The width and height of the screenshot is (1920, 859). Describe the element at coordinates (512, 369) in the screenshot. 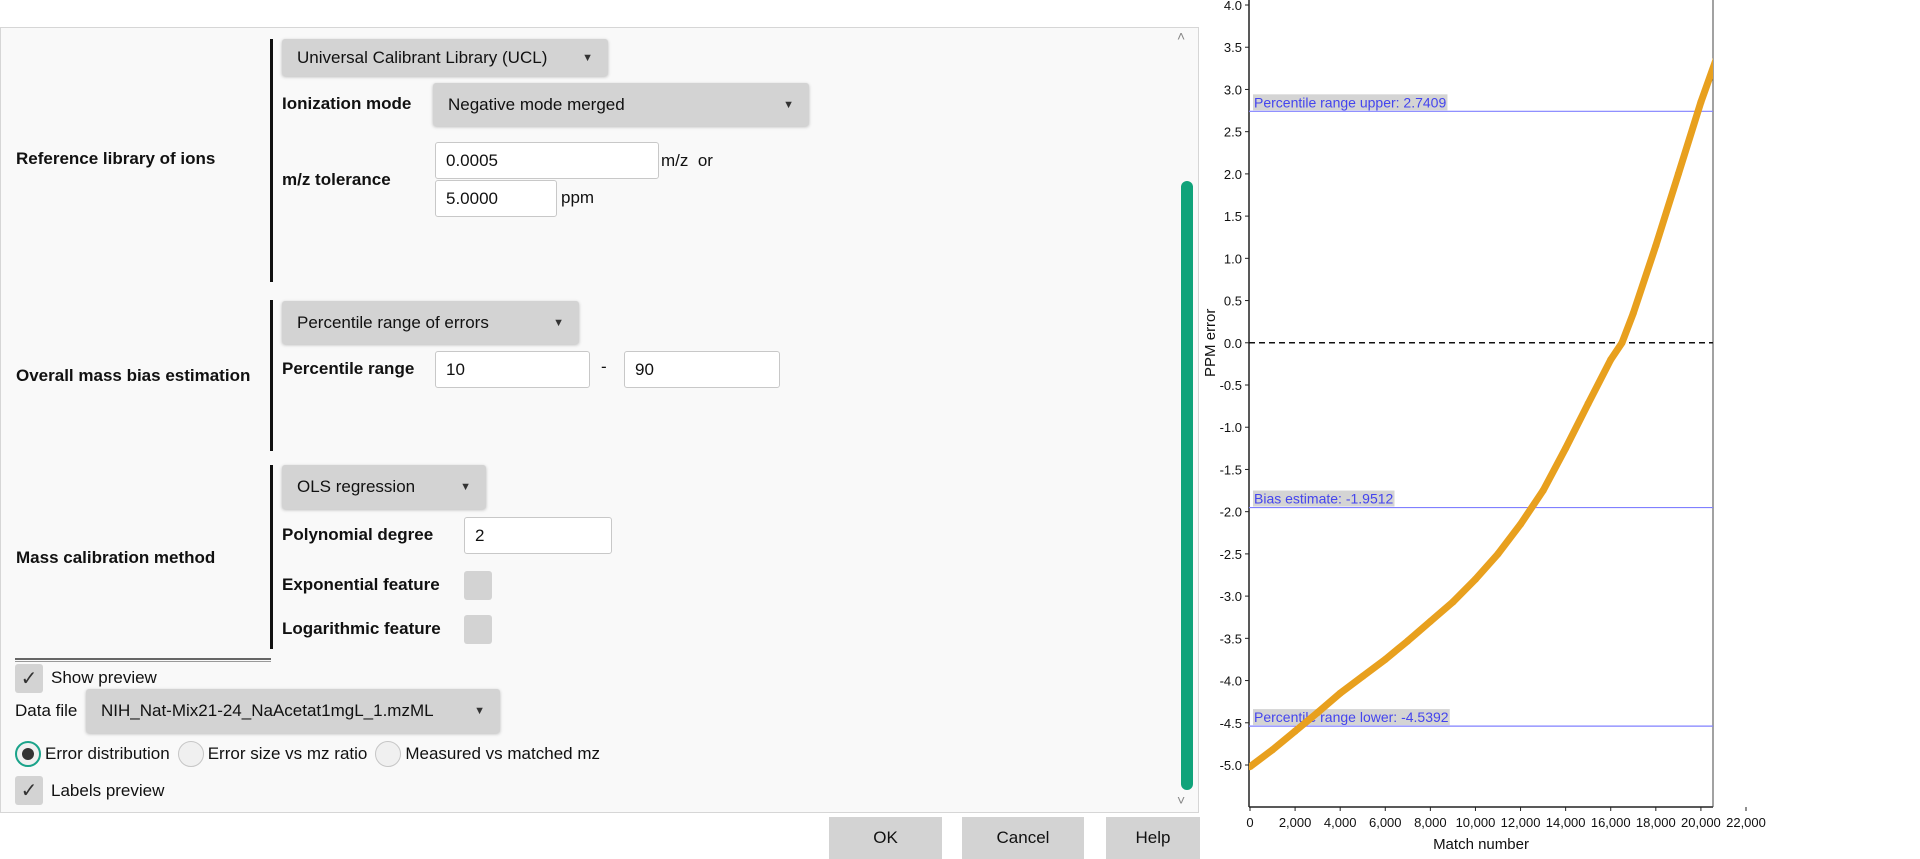

I see `percentile-low-input: 10` at that location.